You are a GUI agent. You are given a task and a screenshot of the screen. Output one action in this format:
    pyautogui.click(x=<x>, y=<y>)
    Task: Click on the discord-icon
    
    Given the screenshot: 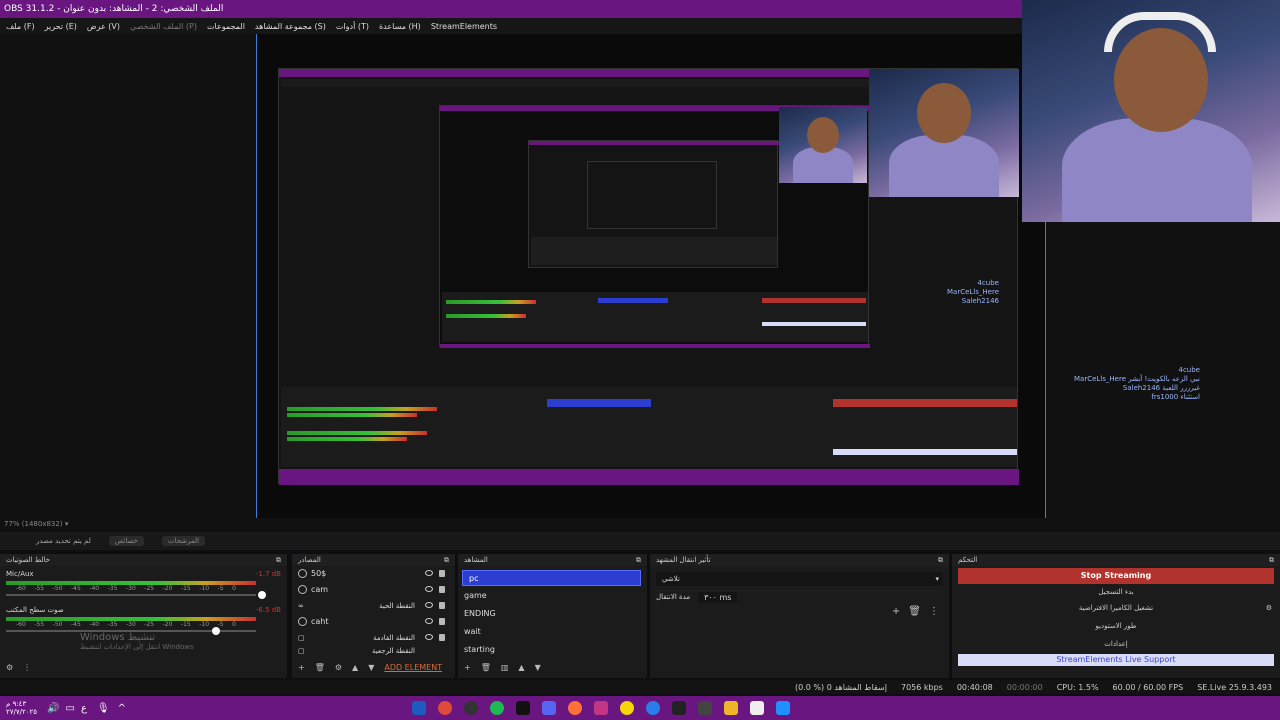 What is the action you would take?
    pyautogui.click(x=549, y=708)
    